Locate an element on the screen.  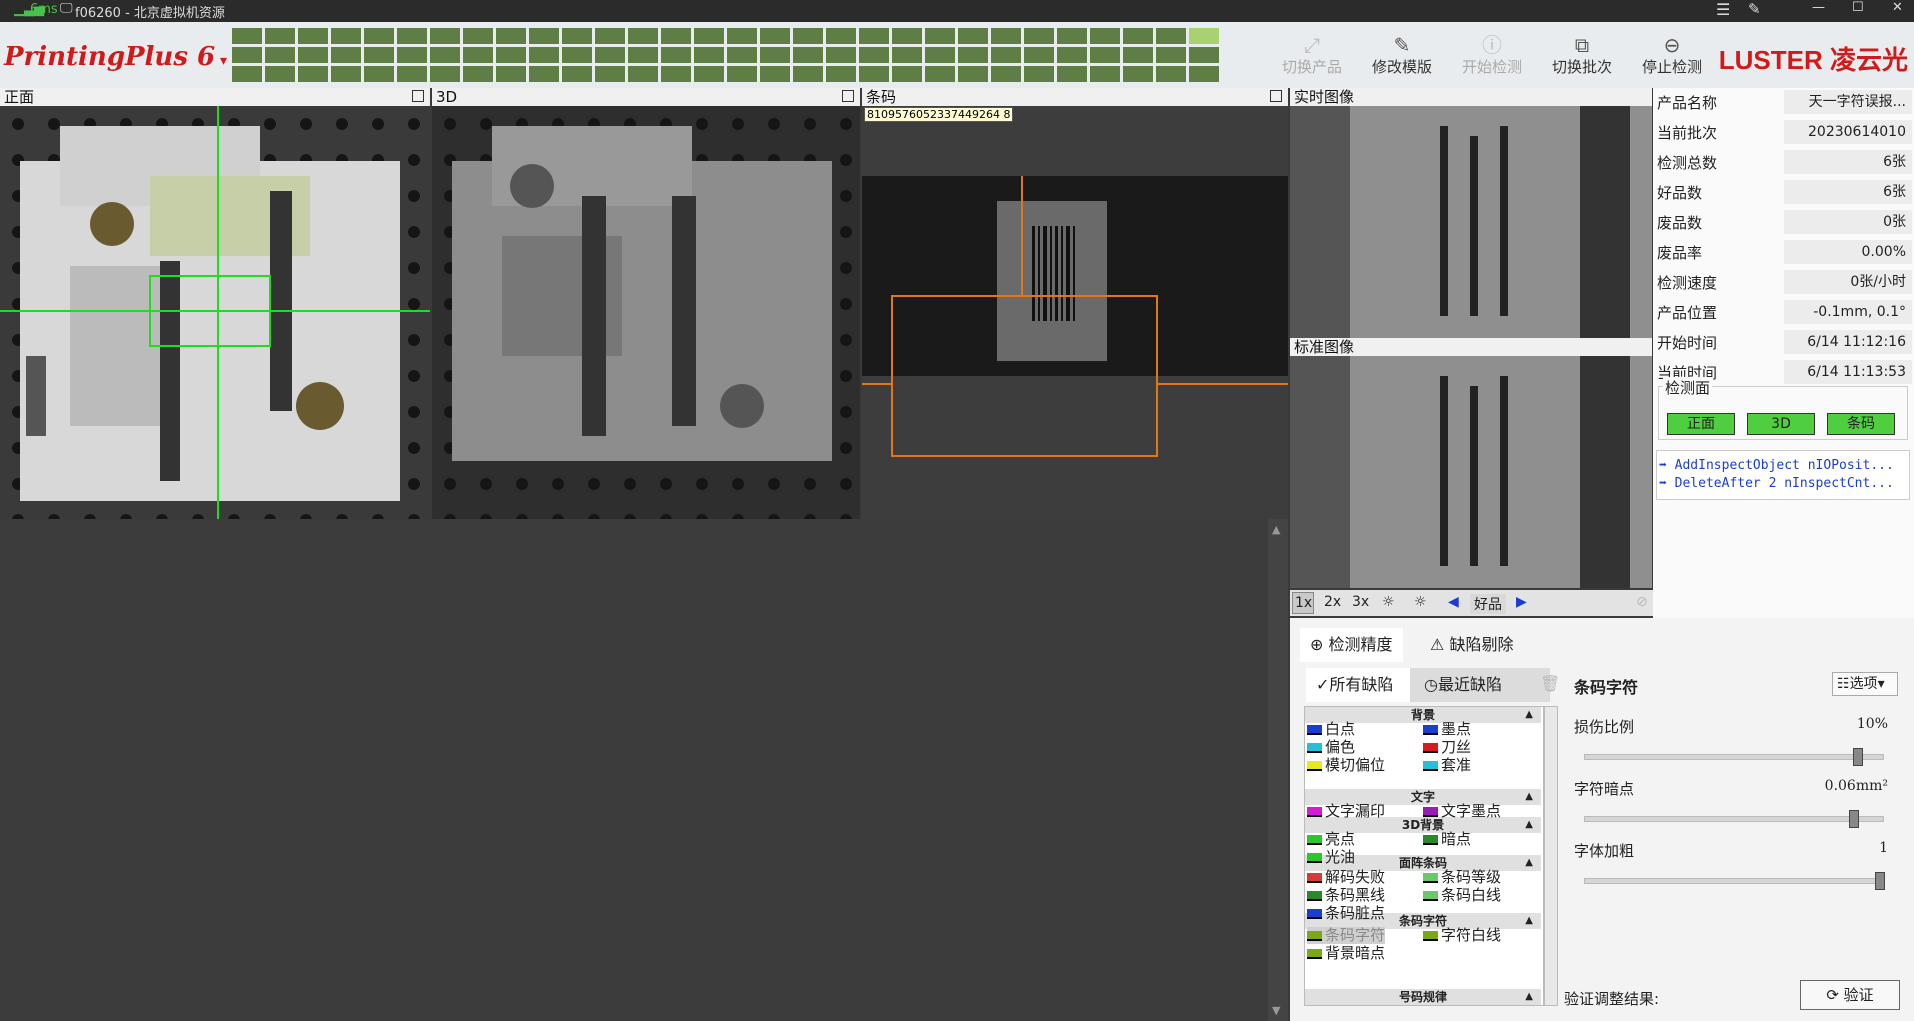
info-key: 好品数 is located at coordinates (1680, 193).